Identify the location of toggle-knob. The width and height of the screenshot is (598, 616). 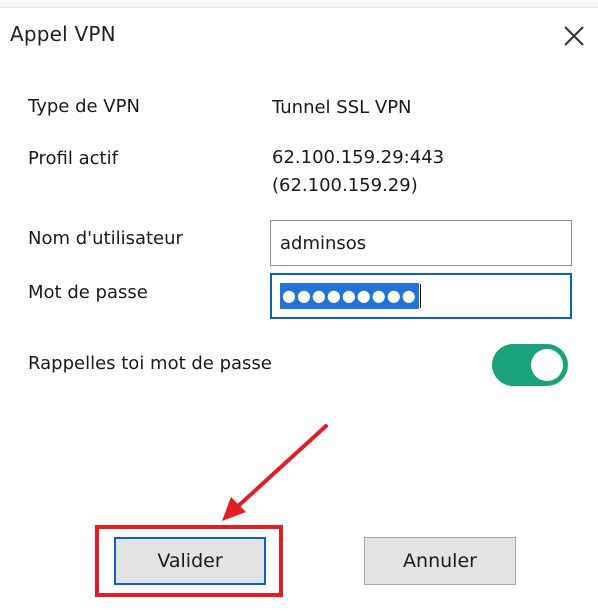
(547, 365).